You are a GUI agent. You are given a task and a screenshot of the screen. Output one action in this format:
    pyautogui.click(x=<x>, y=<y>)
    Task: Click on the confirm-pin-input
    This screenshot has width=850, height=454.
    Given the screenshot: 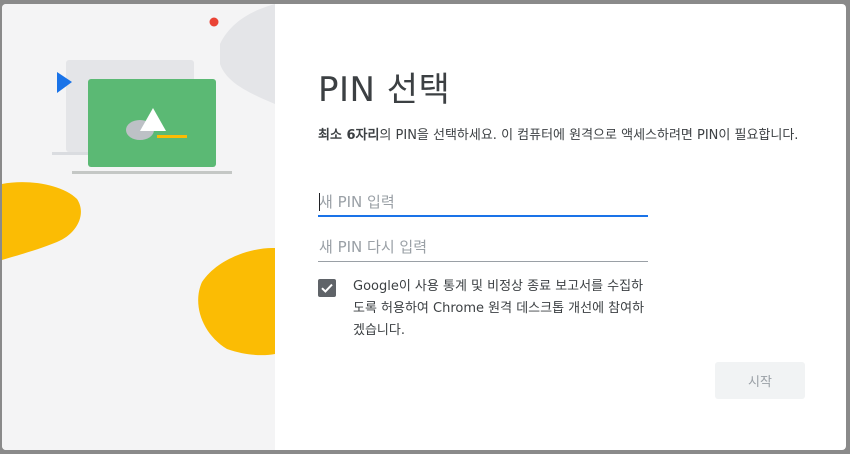 What is the action you would take?
    pyautogui.click(x=483, y=247)
    